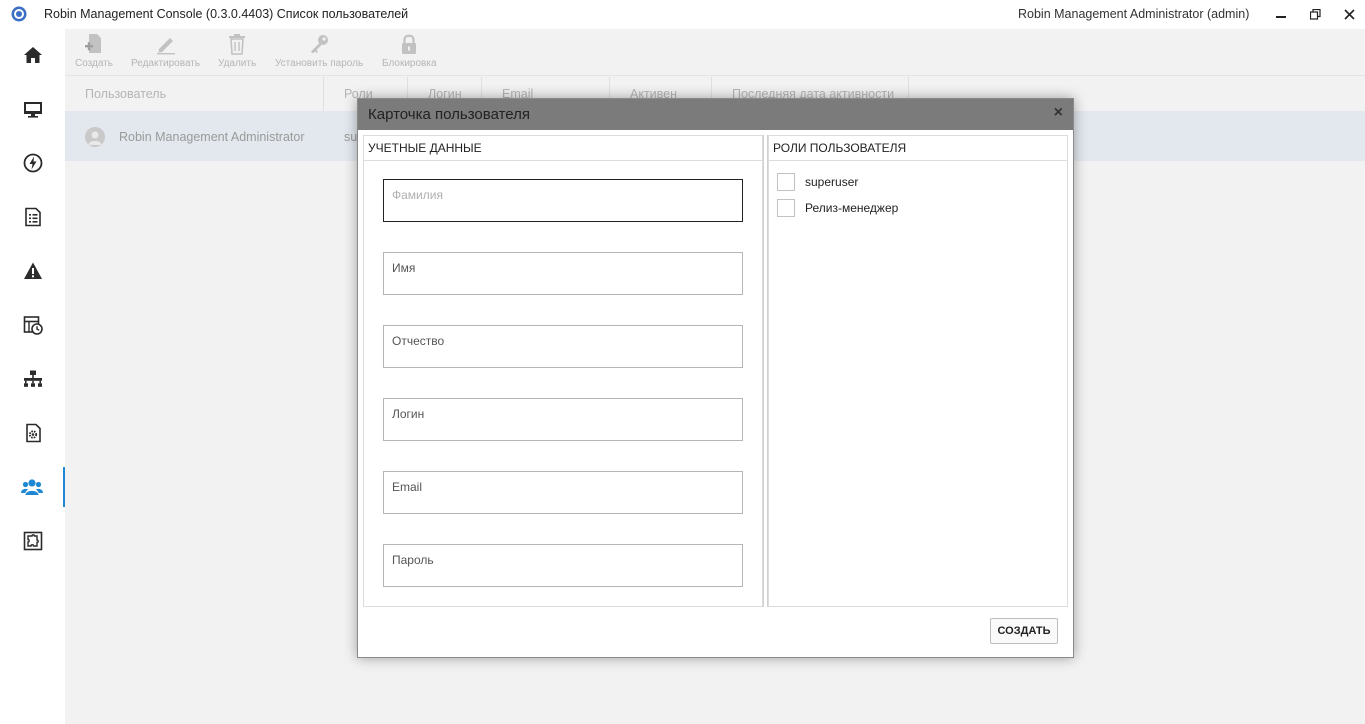 This screenshot has width=1365, height=724. Describe the element at coordinates (404, 268) in the screenshot. I see `first-name-placeholder: Имя` at that location.